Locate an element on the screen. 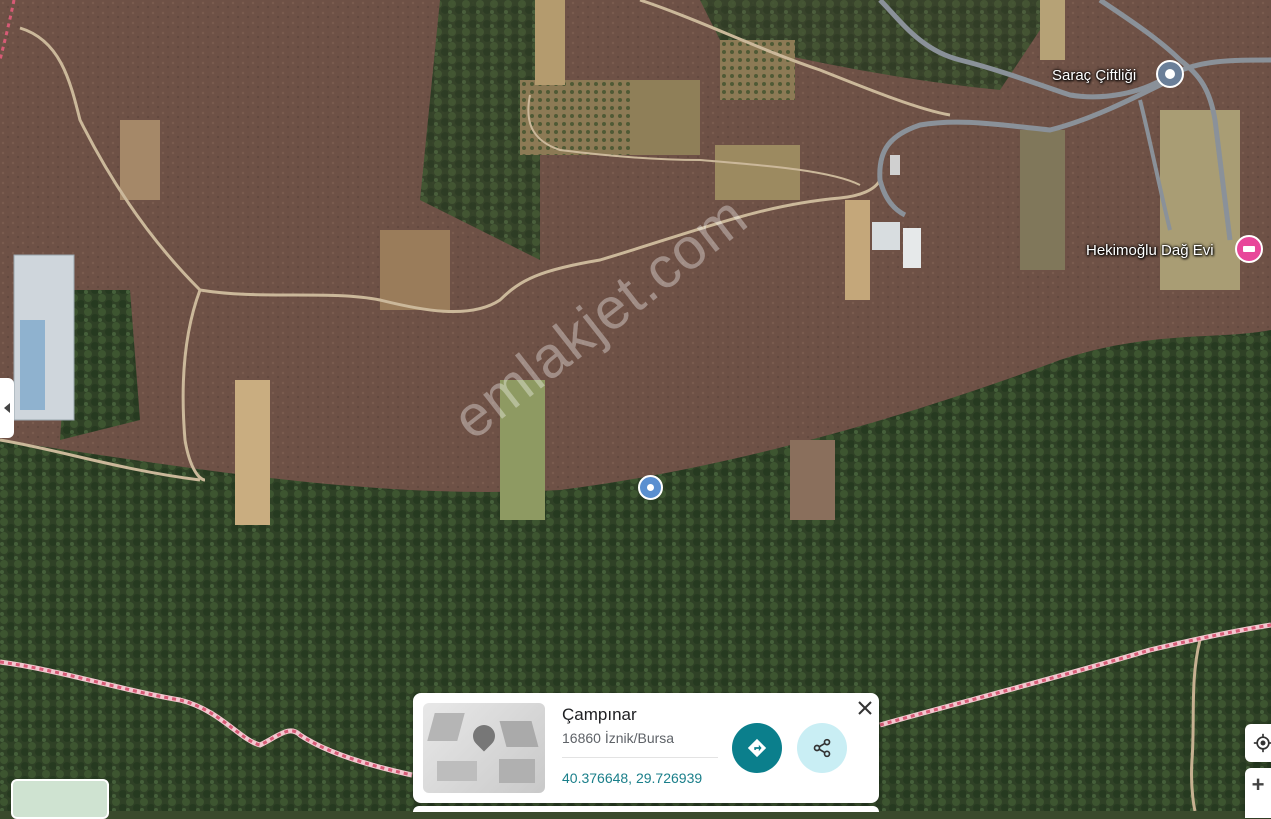 The height and width of the screenshot is (819, 1271). location-pin-icon is located at coordinates (650, 487).